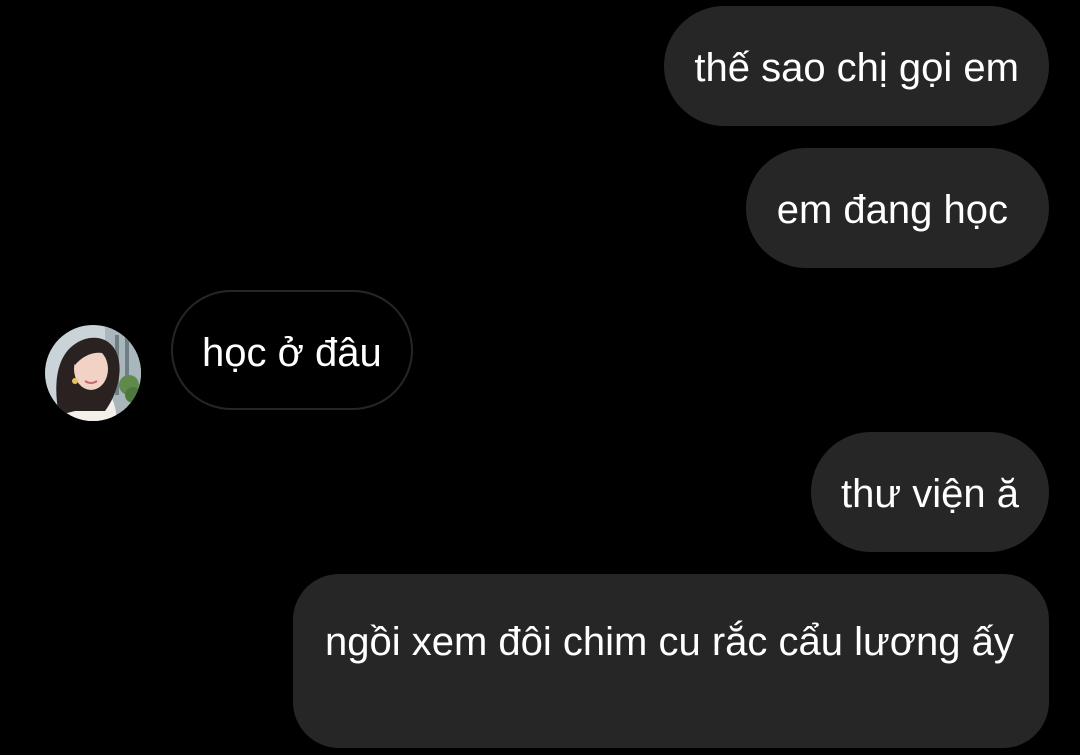 This screenshot has height=755, width=1080. I want to click on message-text: thế sao chị gọi em, so click(856, 68).